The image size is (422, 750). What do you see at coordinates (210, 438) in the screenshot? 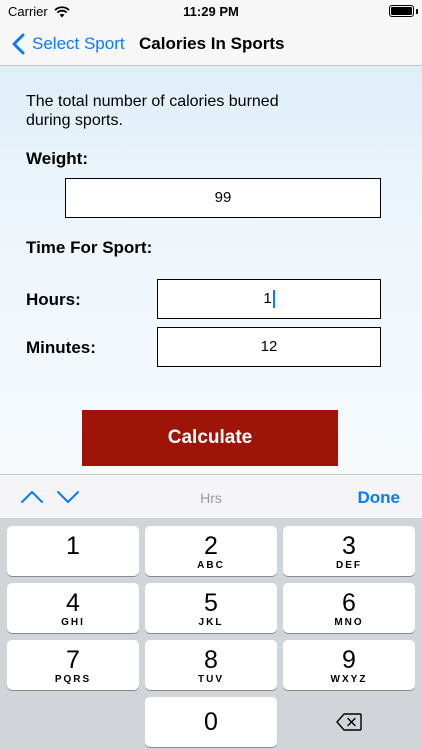
I see `calculate-button: Calculate` at bounding box center [210, 438].